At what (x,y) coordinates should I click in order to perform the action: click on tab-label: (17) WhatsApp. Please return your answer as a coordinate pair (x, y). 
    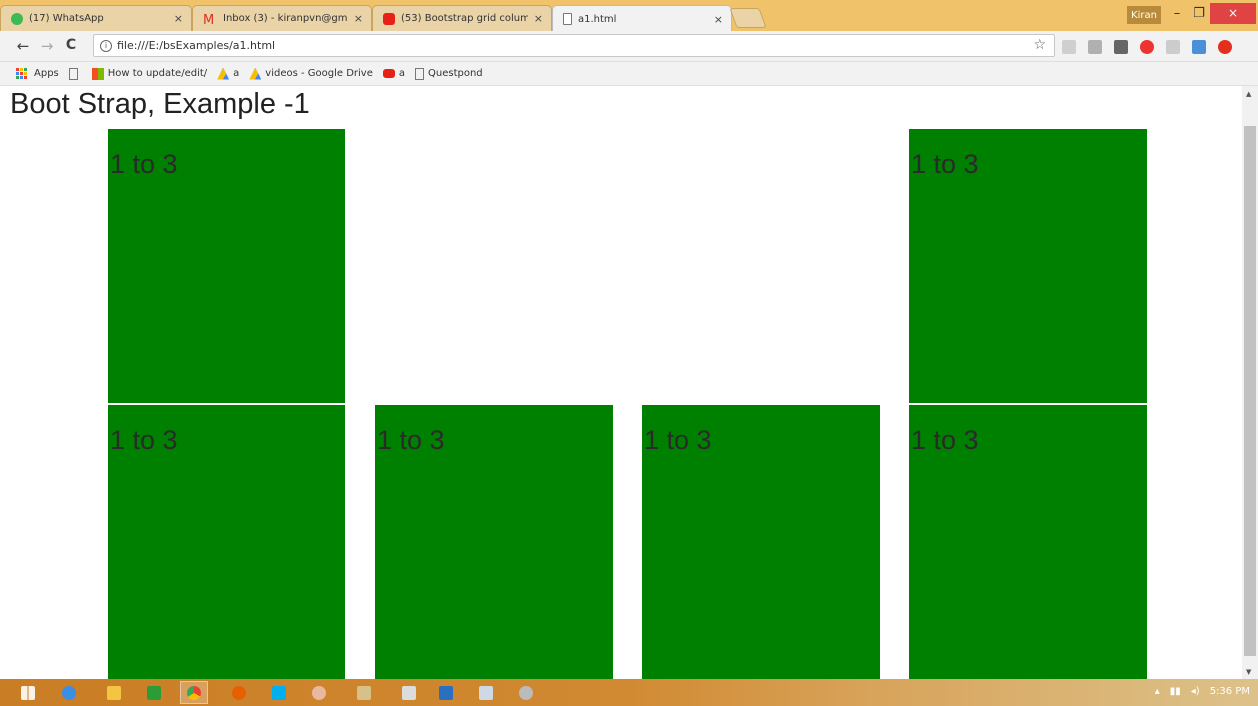
    Looking at the image, I should click on (66, 18).